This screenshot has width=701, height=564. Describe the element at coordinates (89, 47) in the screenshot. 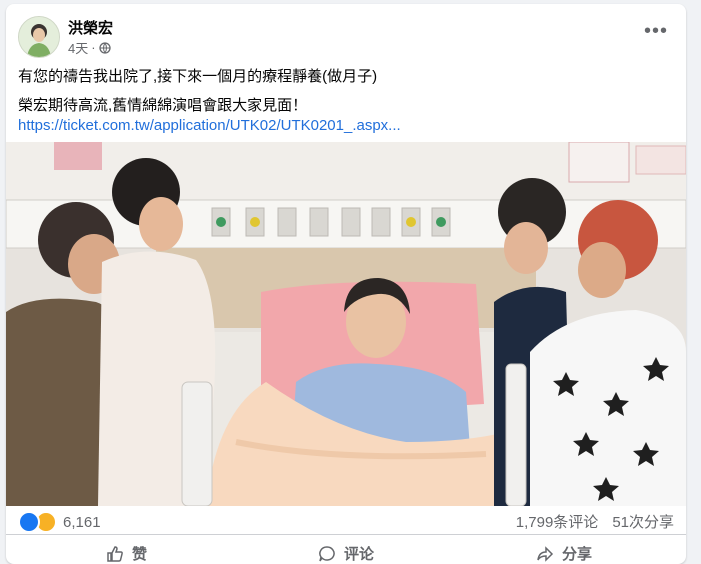

I see `post-meta: 4天 ·` at that location.